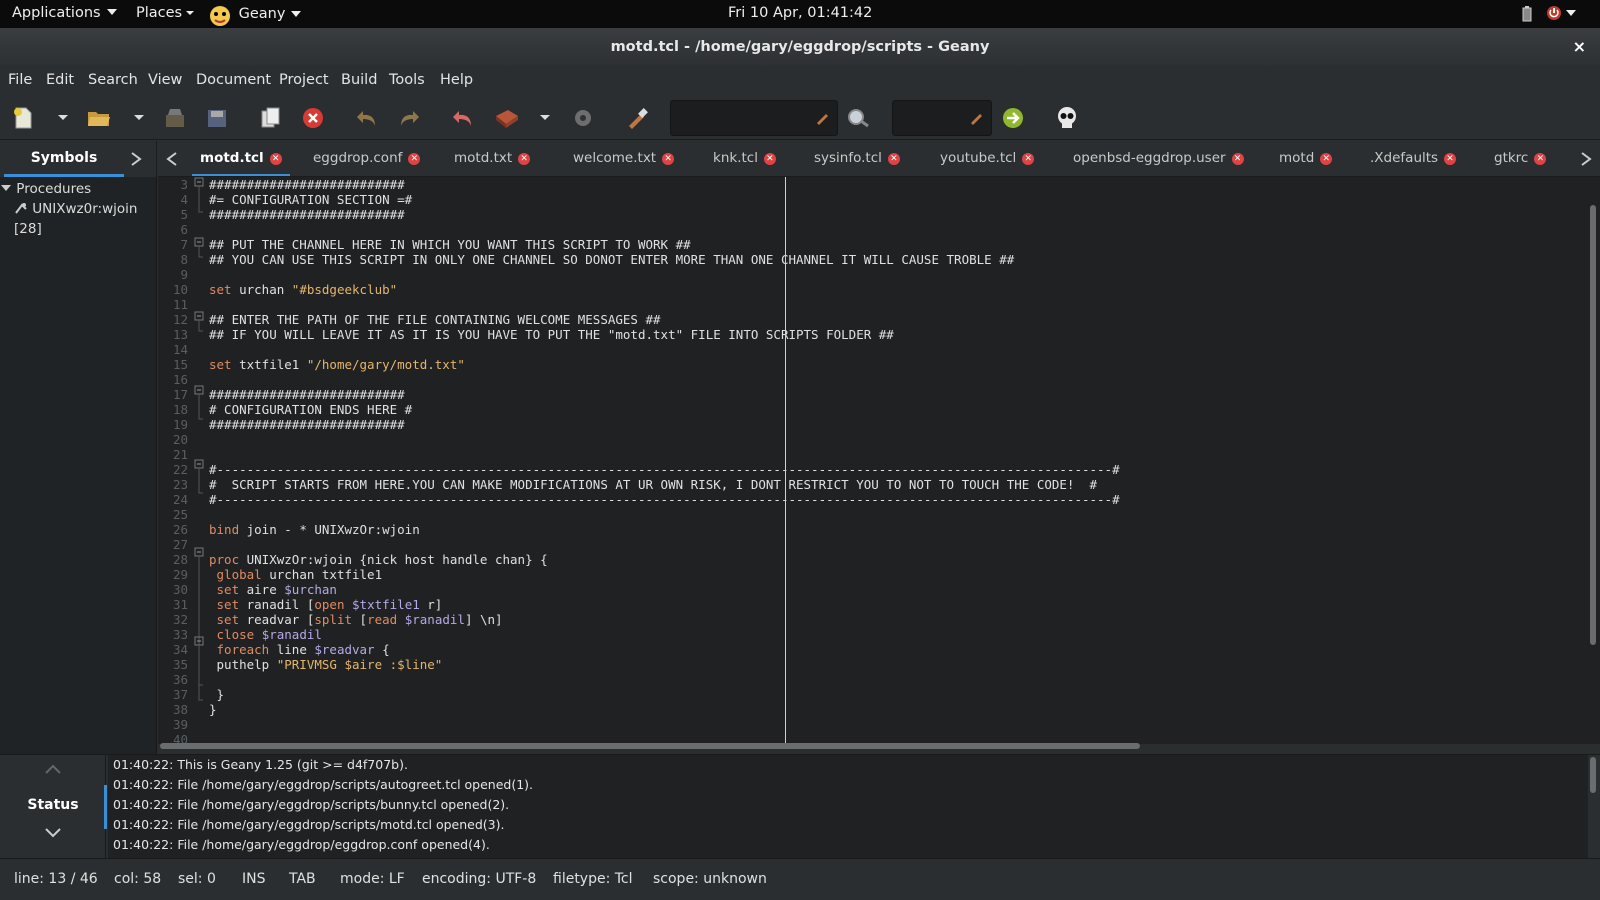  Describe the element at coordinates (313, 118) in the screenshot. I see `close-file-icon` at that location.